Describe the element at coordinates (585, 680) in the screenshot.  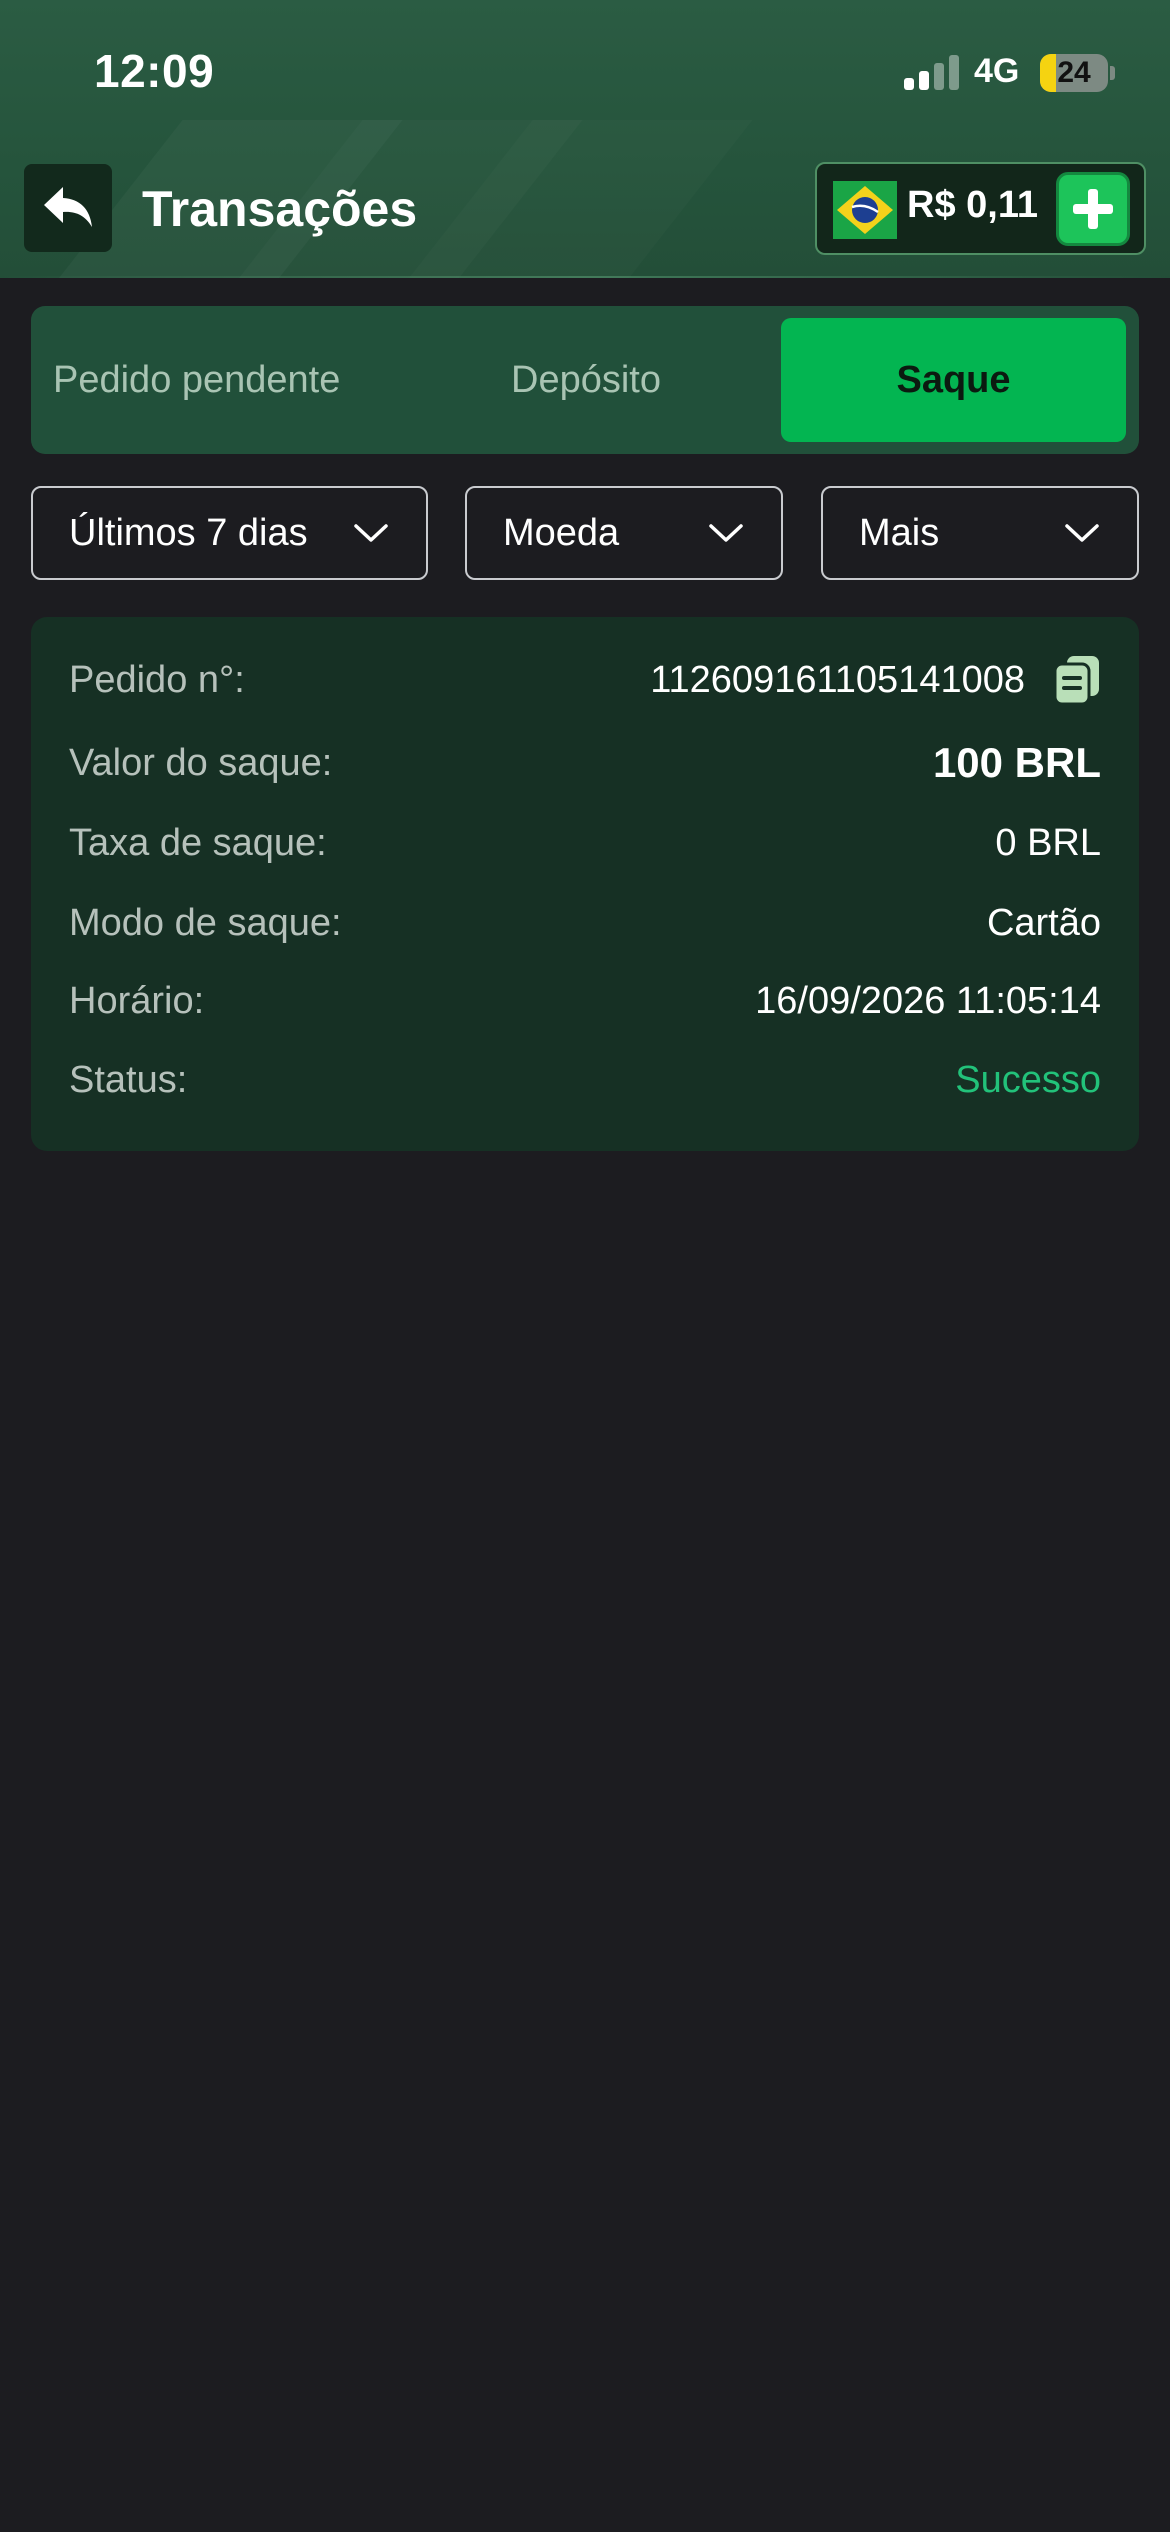
I see `order-number-row: Pedido n°: 112609161105141008` at that location.